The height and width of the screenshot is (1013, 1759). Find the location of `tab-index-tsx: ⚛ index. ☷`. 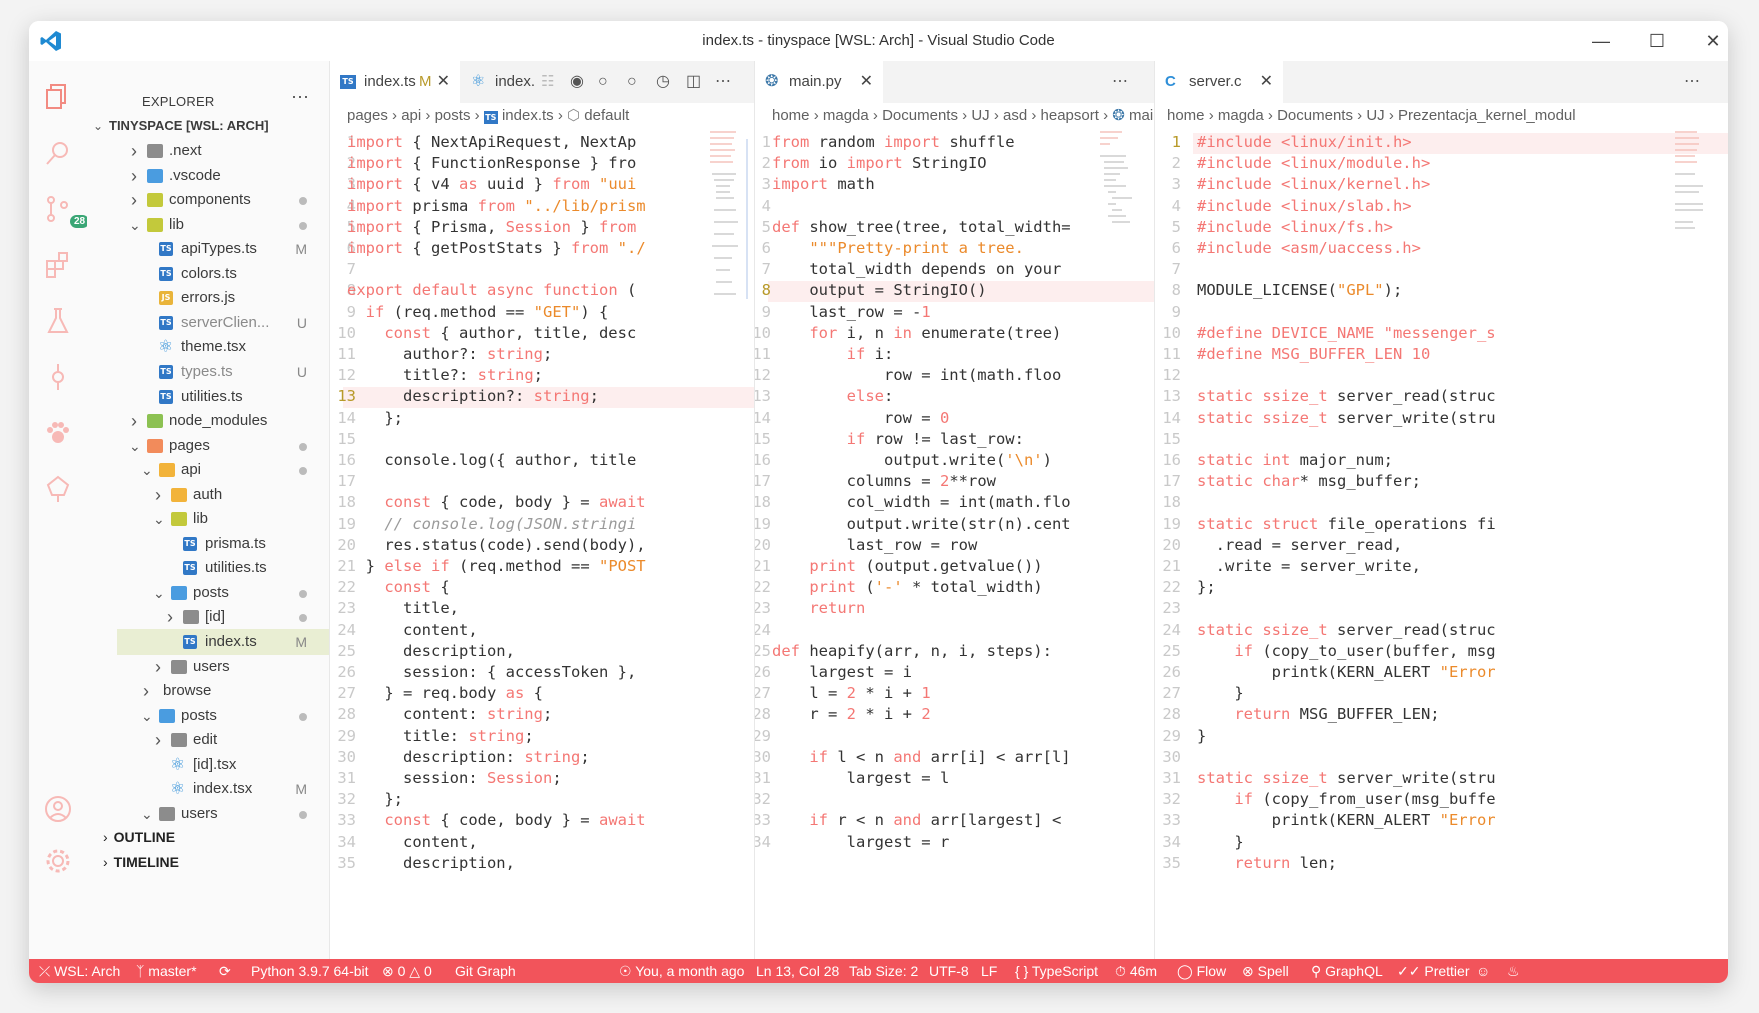

tab-index-tsx: ⚛ index. ☷ is located at coordinates (509, 82).